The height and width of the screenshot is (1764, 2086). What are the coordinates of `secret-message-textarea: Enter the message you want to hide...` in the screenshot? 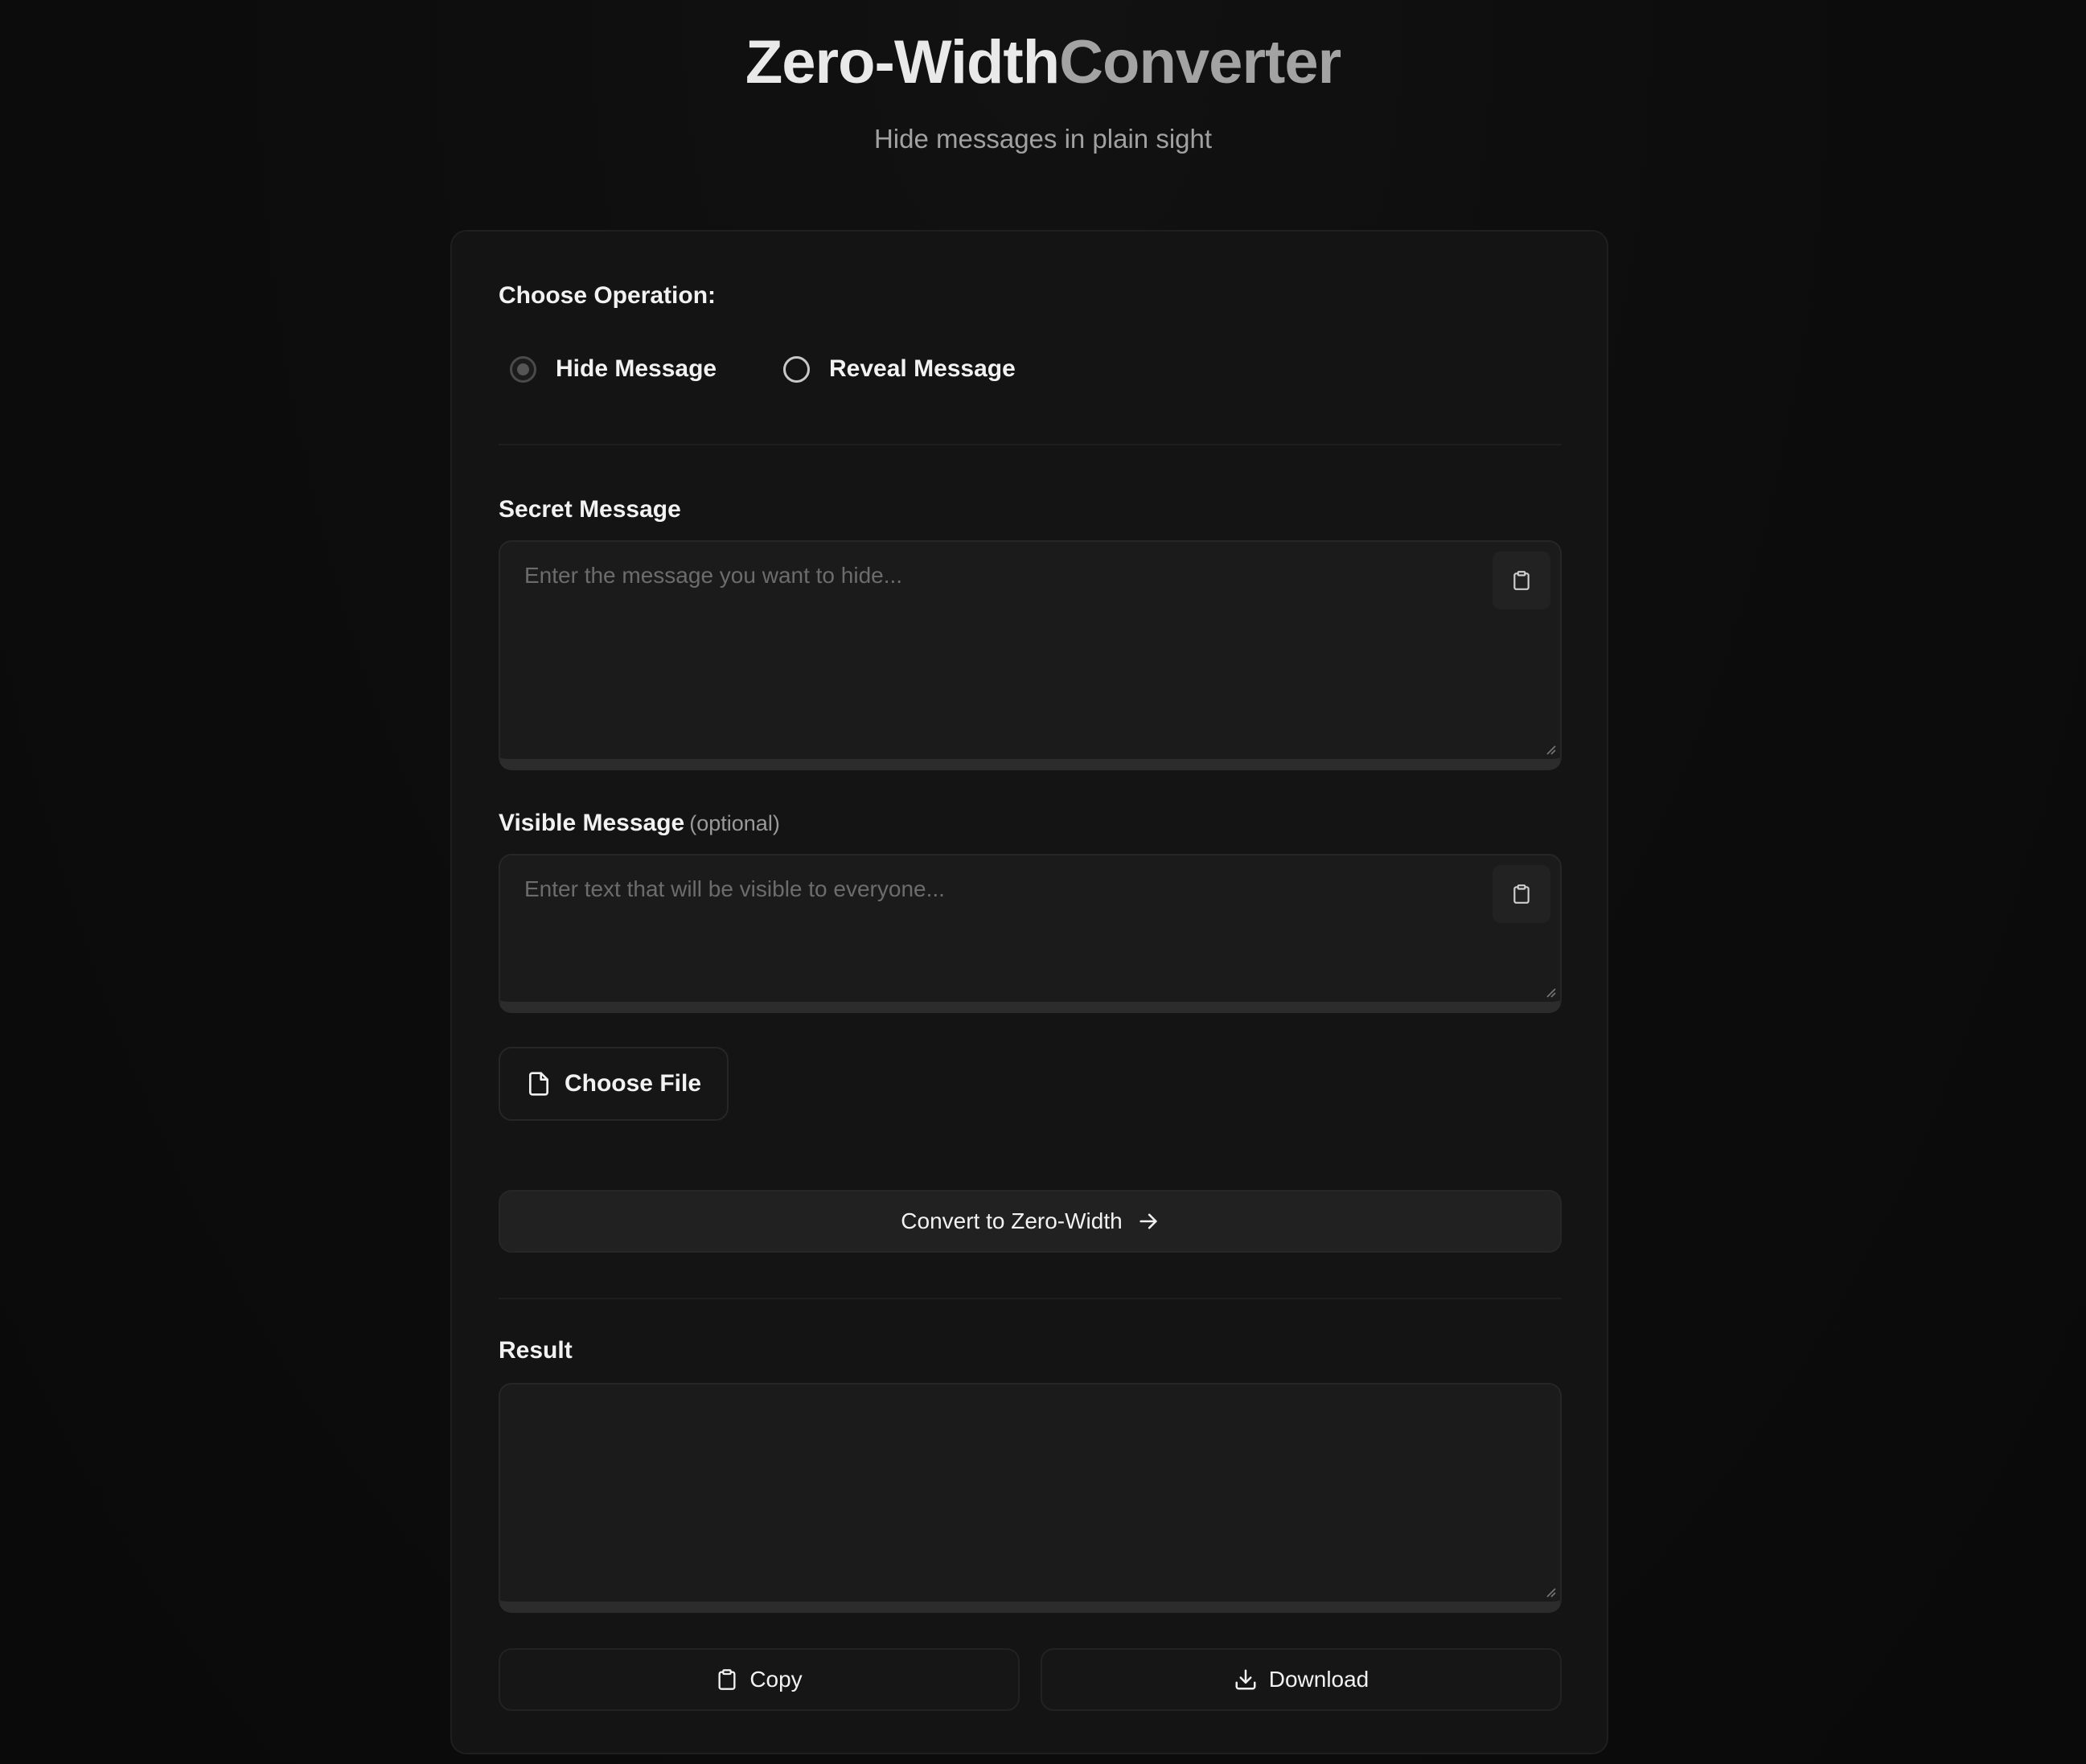 It's located at (1030, 655).